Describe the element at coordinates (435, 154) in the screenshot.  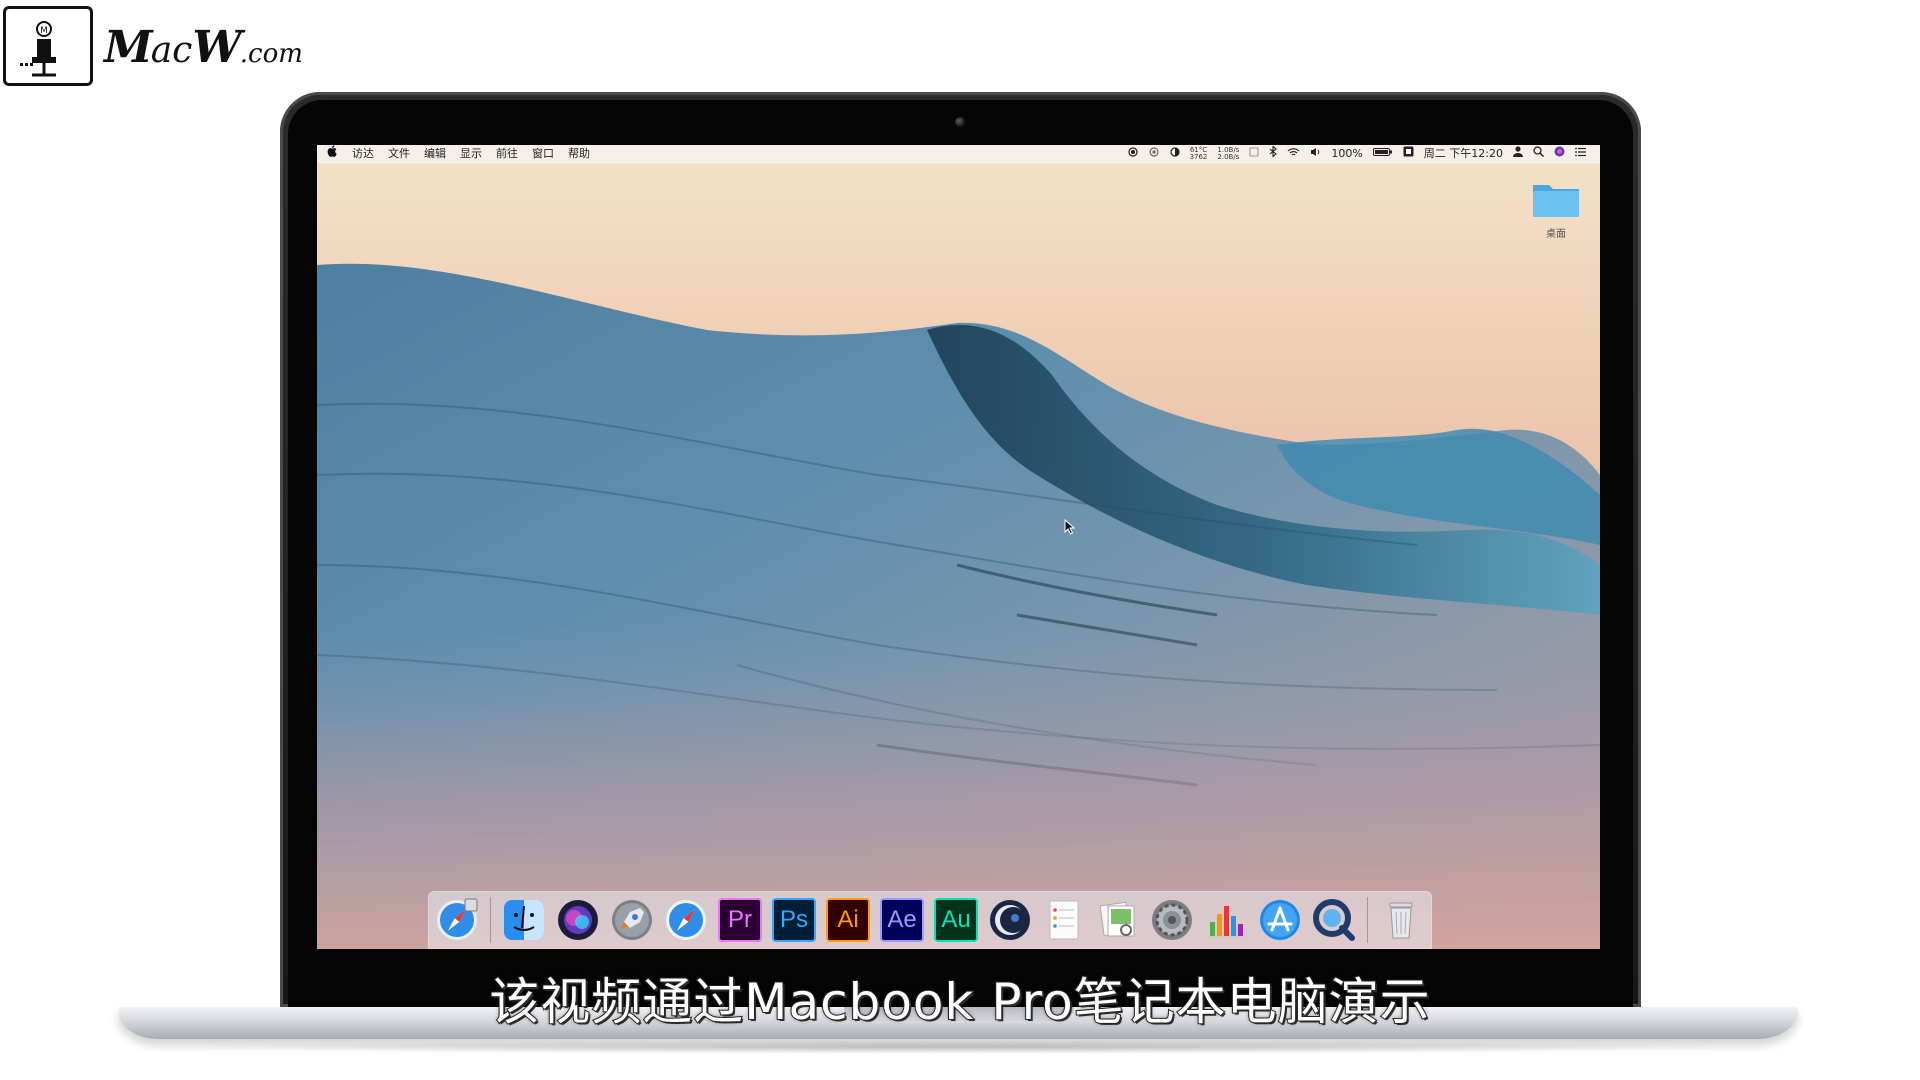
I see `menu-edit: 编辑` at that location.